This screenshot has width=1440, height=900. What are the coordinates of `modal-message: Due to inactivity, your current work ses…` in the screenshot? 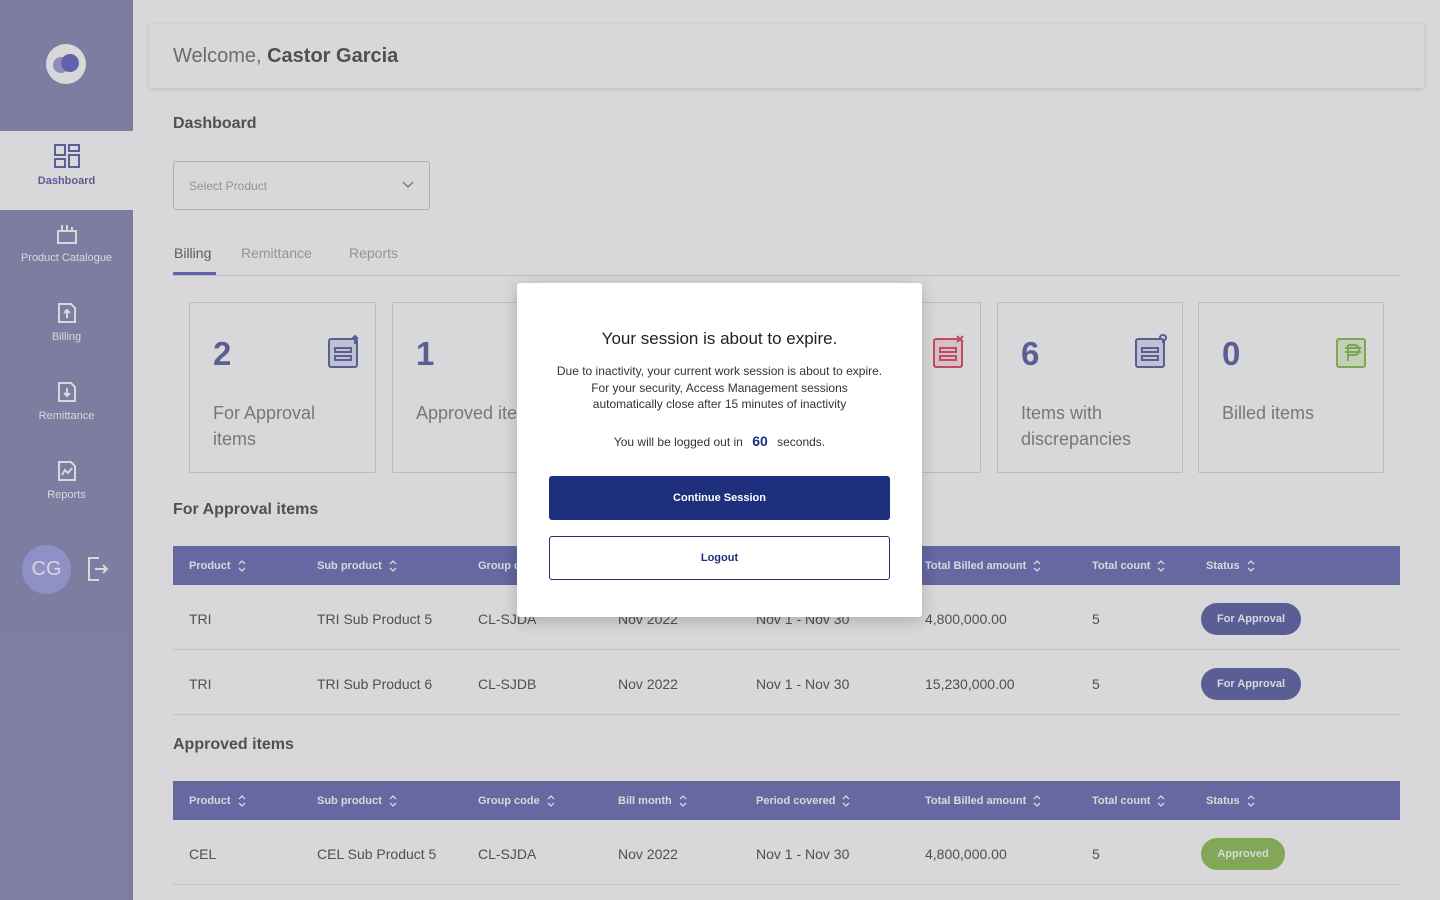 It's located at (719, 387).